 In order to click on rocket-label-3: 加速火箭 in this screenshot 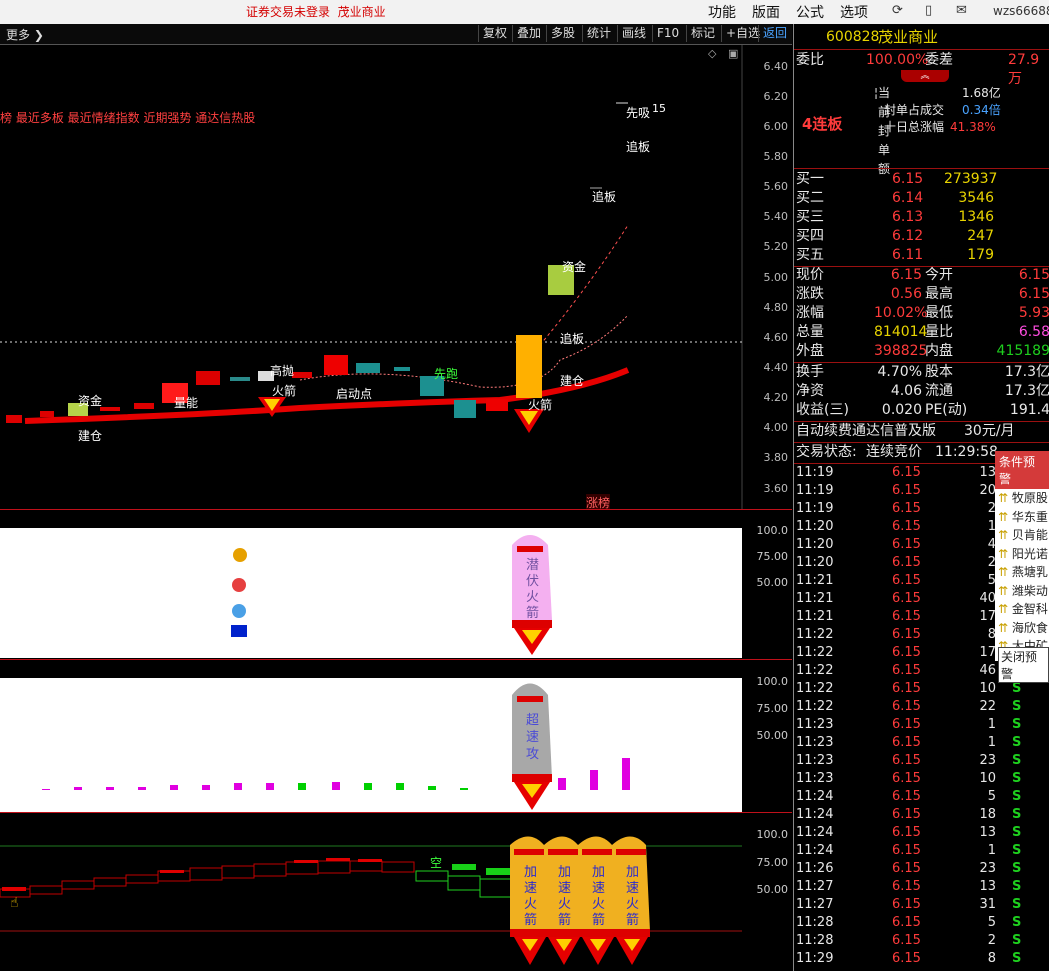, I will do `click(599, 897)`.